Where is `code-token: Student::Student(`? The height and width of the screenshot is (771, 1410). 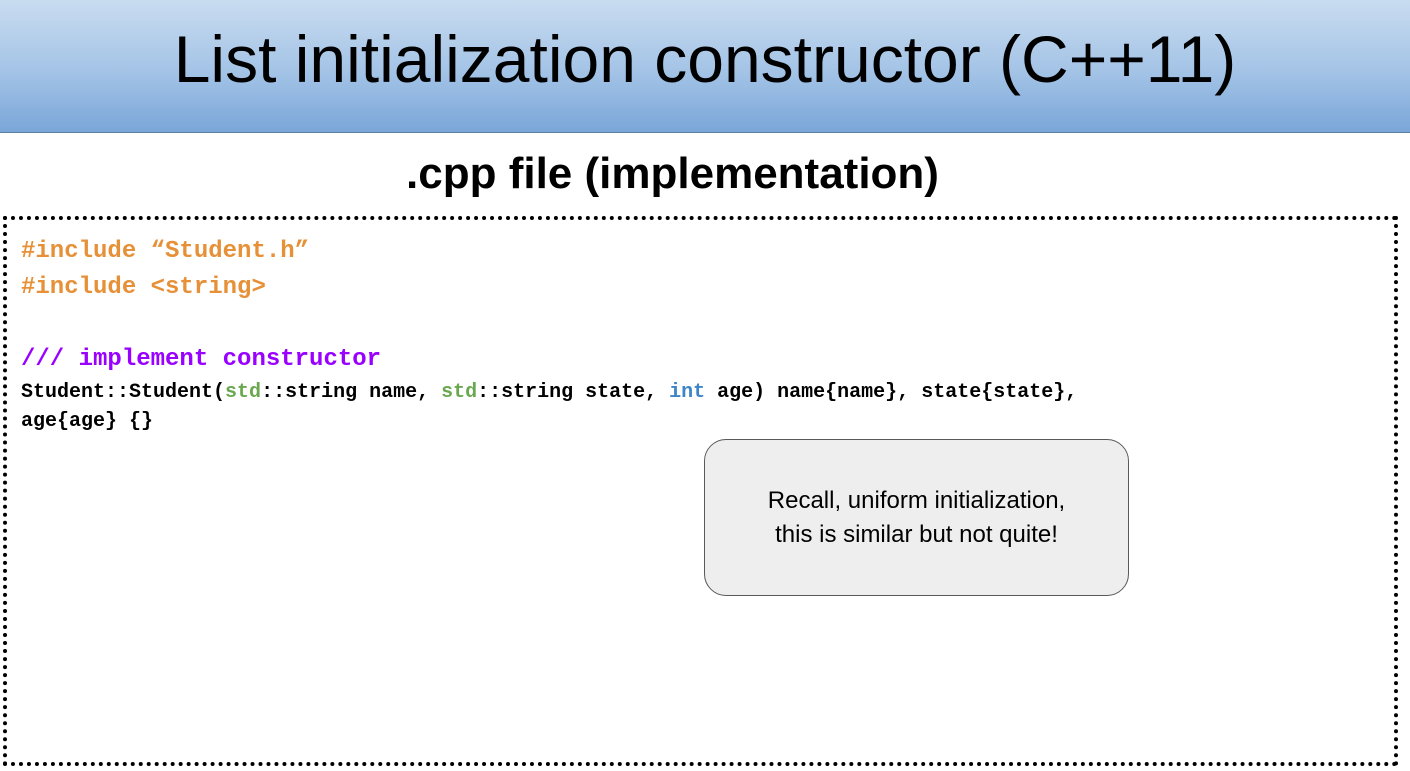 code-token: Student::Student( is located at coordinates (123, 392).